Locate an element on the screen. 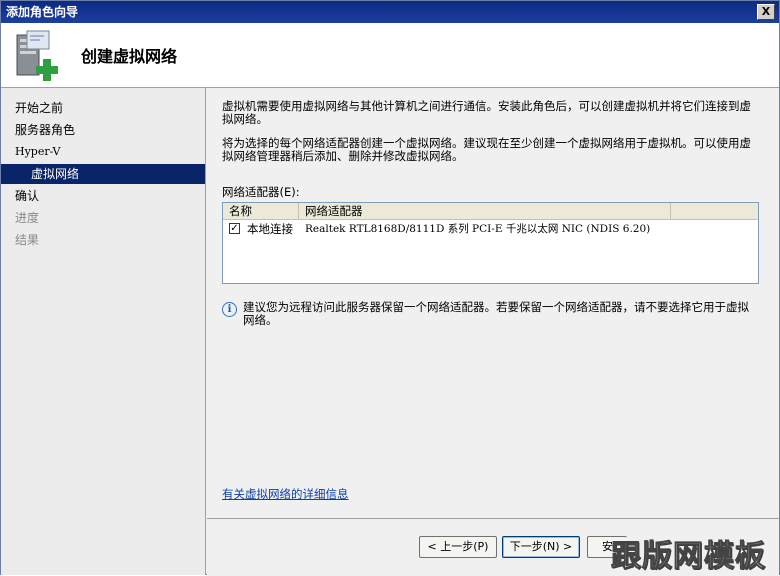 The height and width of the screenshot is (576, 780). sidebar-item-virtual-networks: 虚拟网络 is located at coordinates (103, 174).